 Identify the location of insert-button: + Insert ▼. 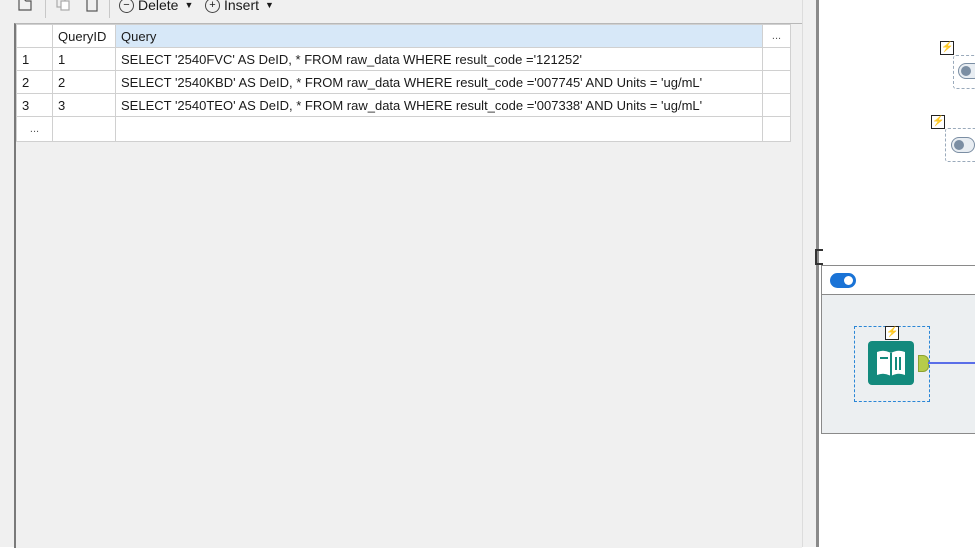
(239, 6).